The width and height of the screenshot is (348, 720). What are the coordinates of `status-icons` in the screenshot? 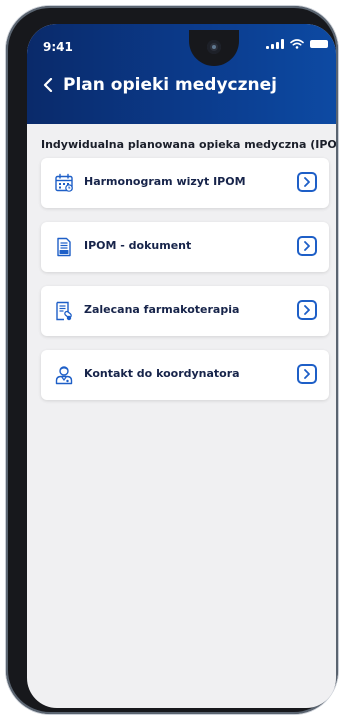 It's located at (297, 44).